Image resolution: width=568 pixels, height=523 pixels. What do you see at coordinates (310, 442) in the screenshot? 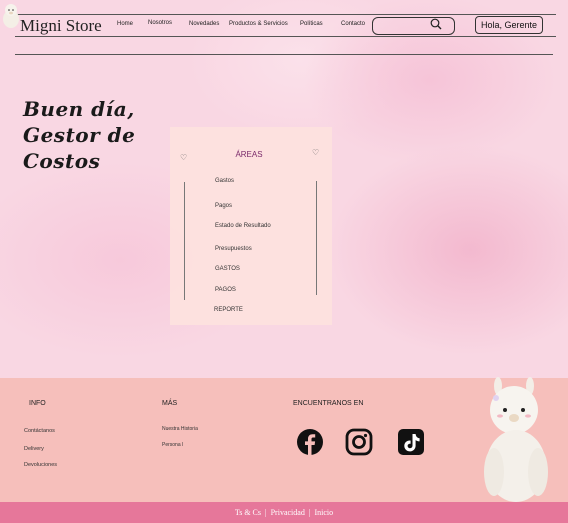
I see `facebook-icon` at bounding box center [310, 442].